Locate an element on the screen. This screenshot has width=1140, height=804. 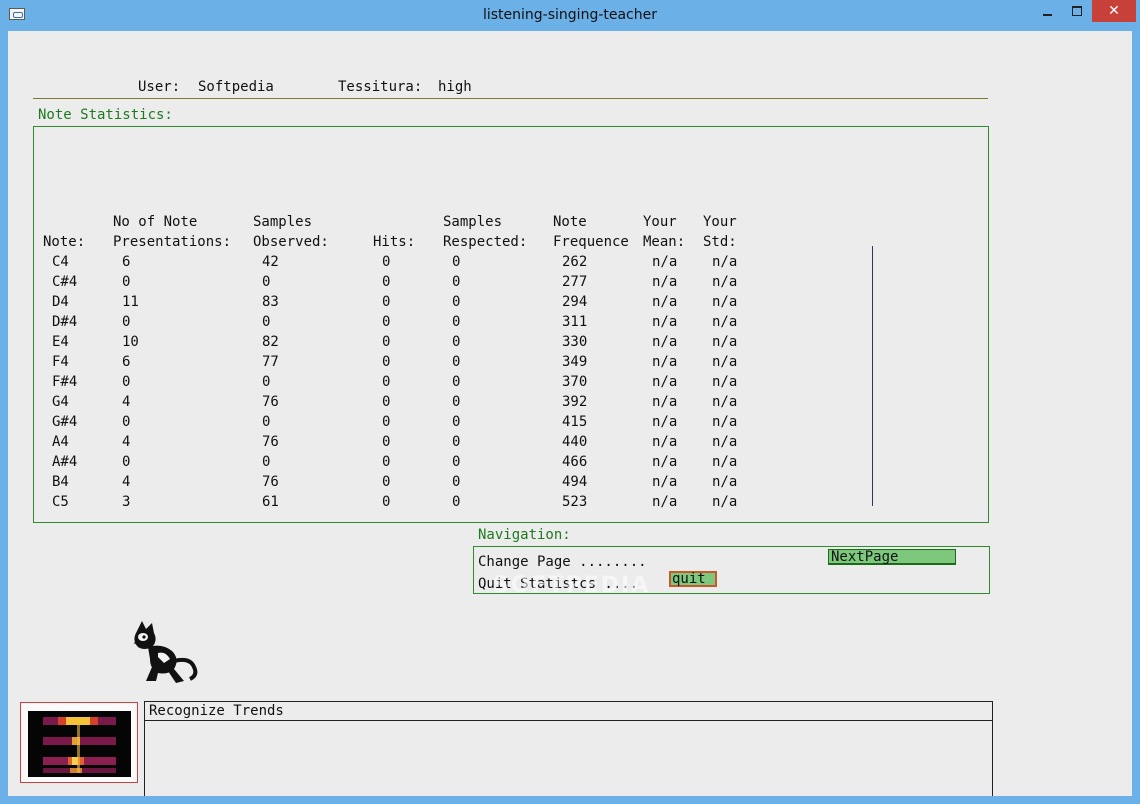
row-2-respected-cell: 0 is located at coordinates (456, 302).